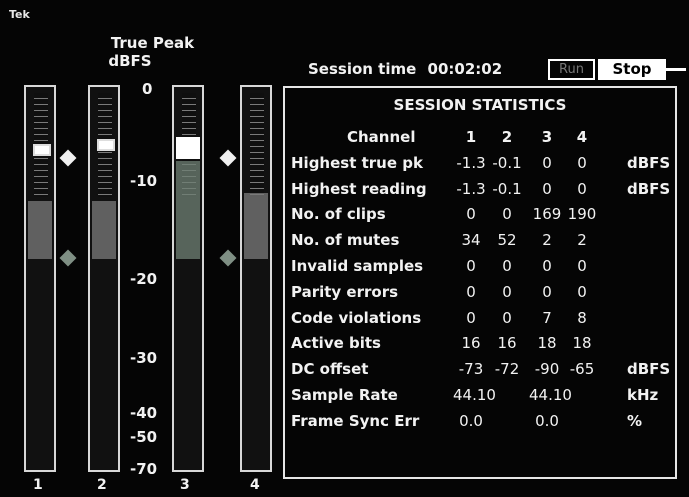 This screenshot has height=497, width=689. Describe the element at coordinates (547, 317) in the screenshot. I see `cell-value: 7` at that location.